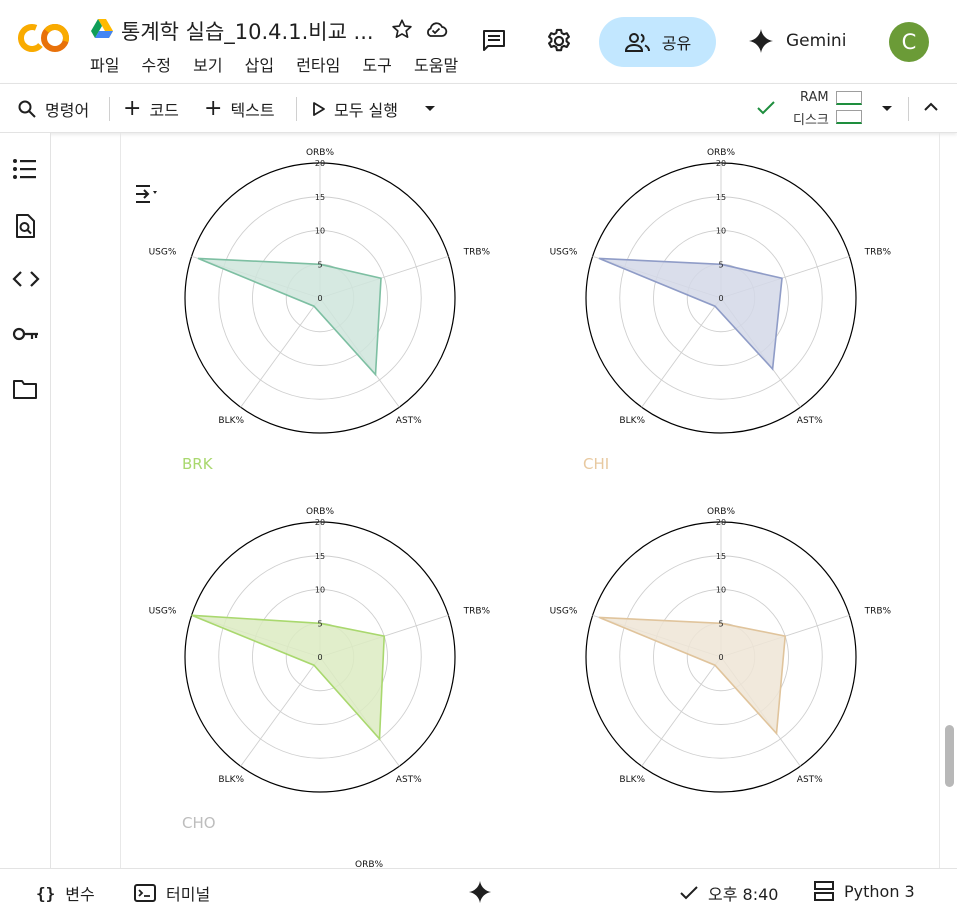  Describe the element at coordinates (729, 893) in the screenshot. I see `execution-status: 오후 8:40` at that location.